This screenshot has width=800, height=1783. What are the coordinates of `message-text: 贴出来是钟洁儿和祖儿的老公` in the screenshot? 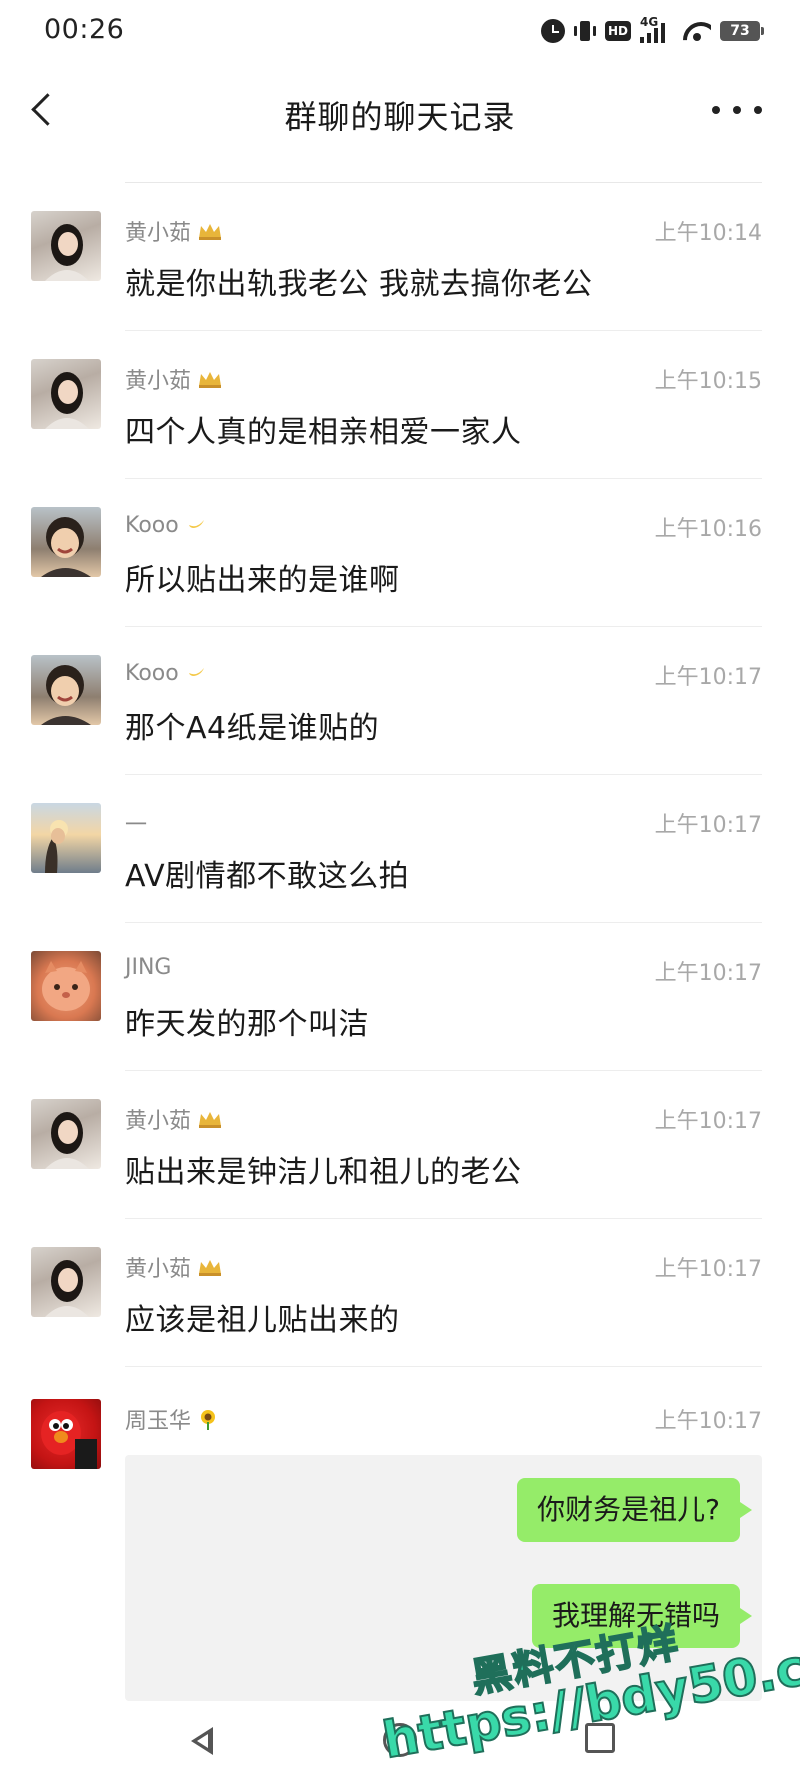 It's located at (323, 1172).